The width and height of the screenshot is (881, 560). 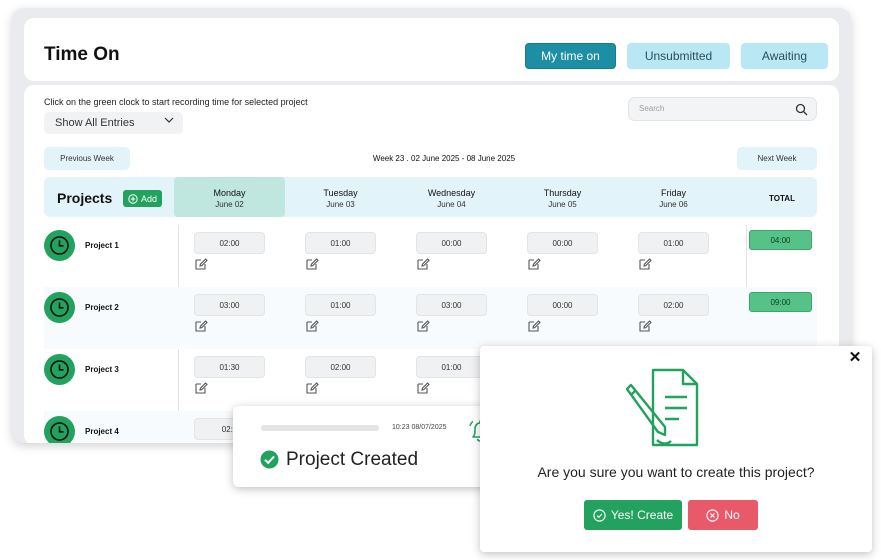 What do you see at coordinates (102, 307) in the screenshot?
I see `project-name: Project 2` at bounding box center [102, 307].